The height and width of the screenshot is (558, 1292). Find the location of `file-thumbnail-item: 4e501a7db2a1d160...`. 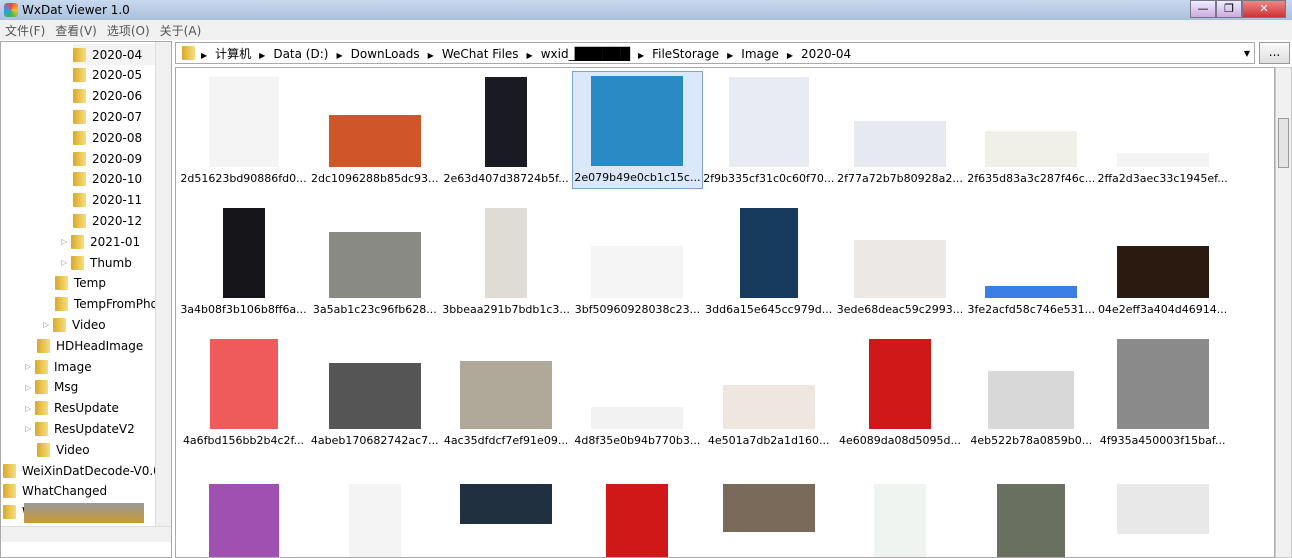

file-thumbnail-item: 4e501a7db2a1d160... is located at coordinates (768, 392).